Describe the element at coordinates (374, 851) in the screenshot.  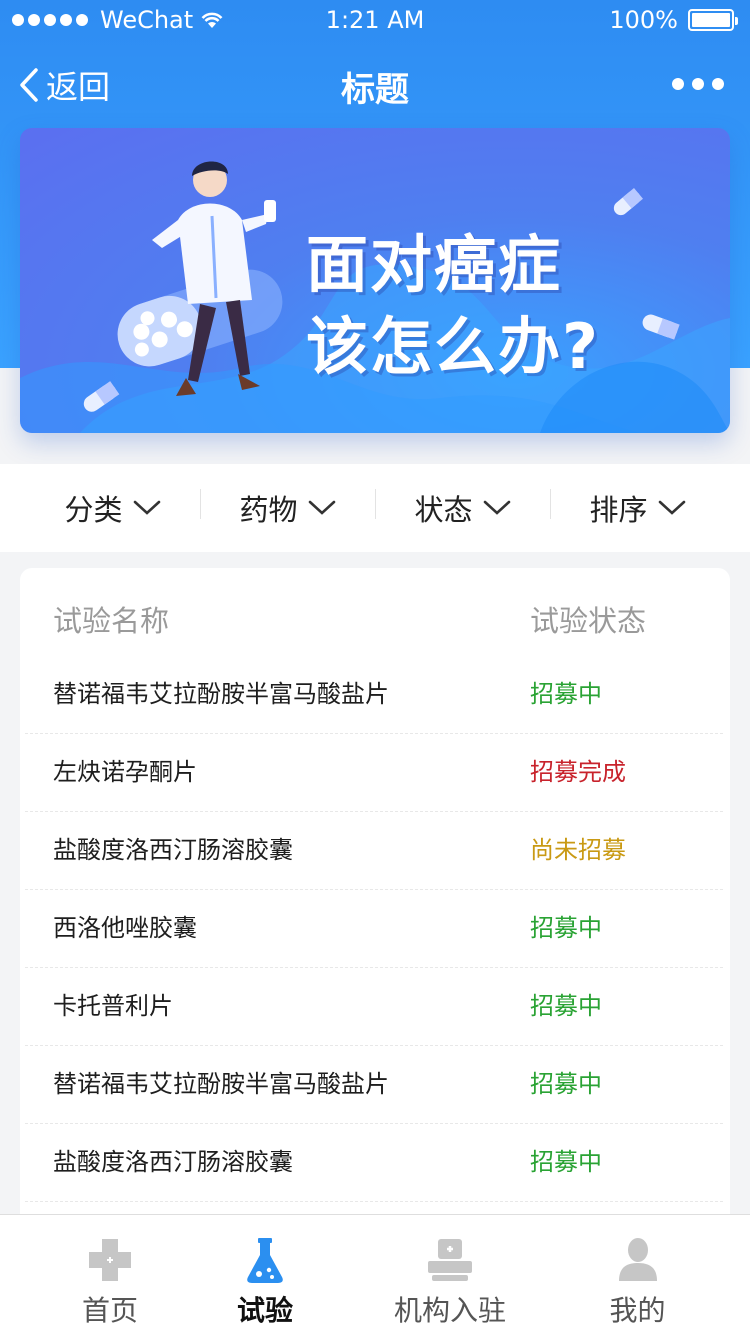
I see `table-row: 盐酸度洛西汀肠溶胶囊 尚未招募` at that location.